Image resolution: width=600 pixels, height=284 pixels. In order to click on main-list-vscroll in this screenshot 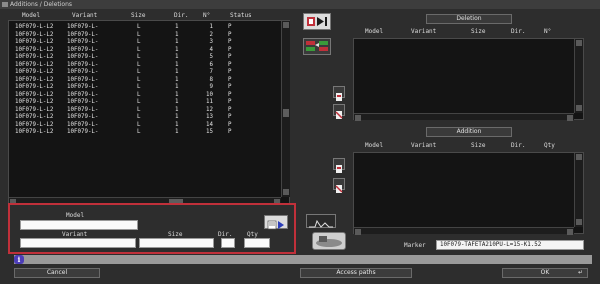, I will do `click(285, 109)`.